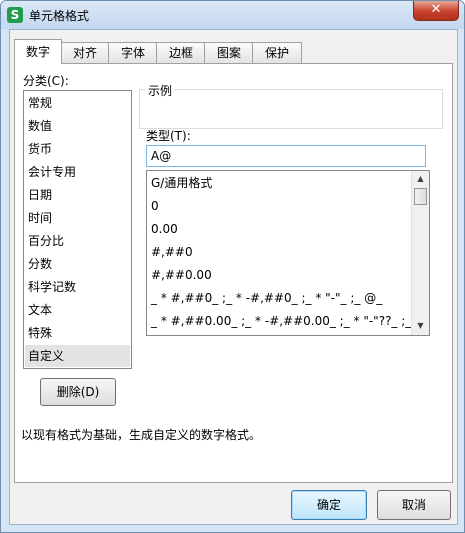  Describe the element at coordinates (77, 195) in the screenshot. I see `category-item: 日期` at that location.